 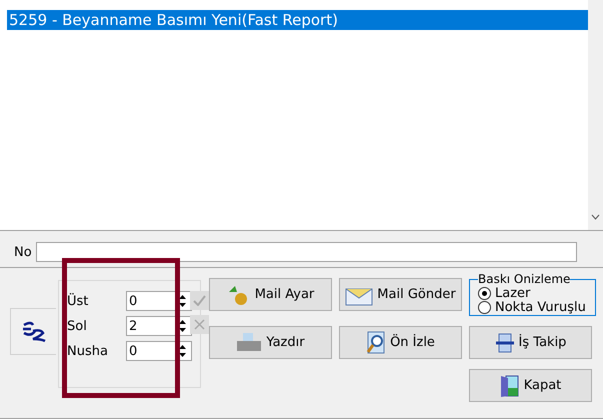 What do you see at coordinates (484, 293) in the screenshot?
I see `radio-dot-icon` at bounding box center [484, 293].